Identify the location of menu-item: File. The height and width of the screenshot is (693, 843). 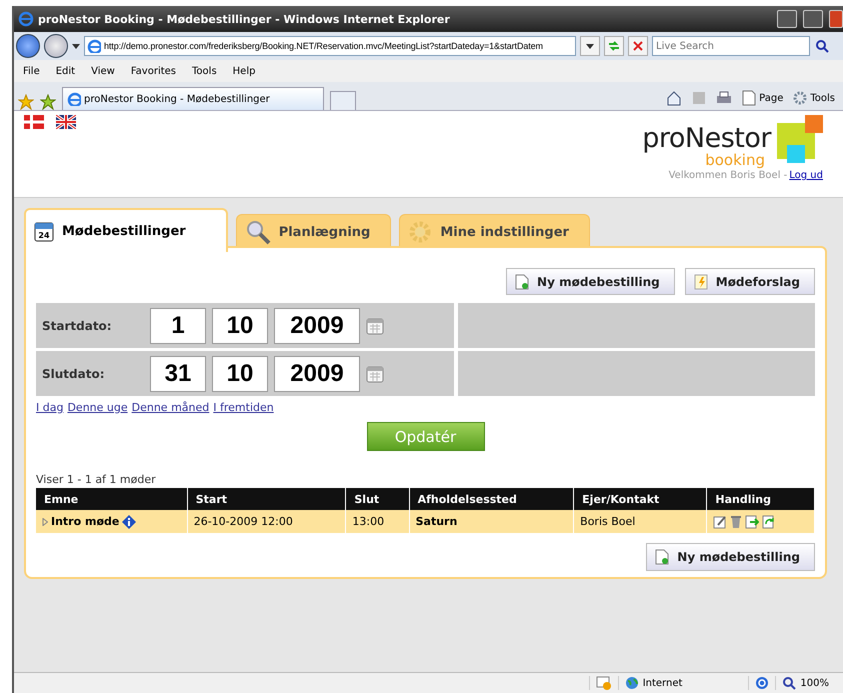
(31, 71).